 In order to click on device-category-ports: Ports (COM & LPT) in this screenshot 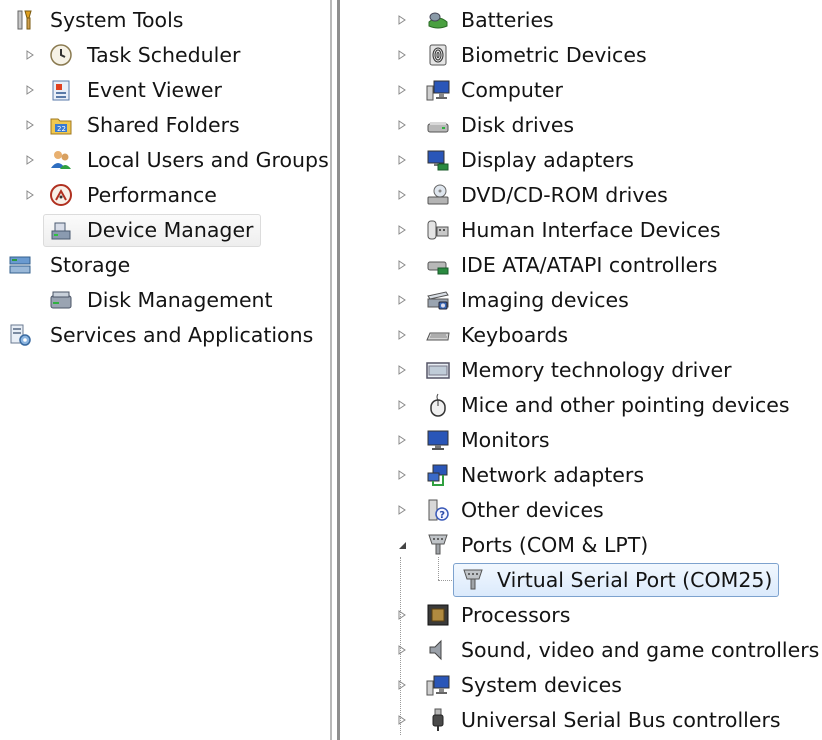, I will do `click(582, 545)`.